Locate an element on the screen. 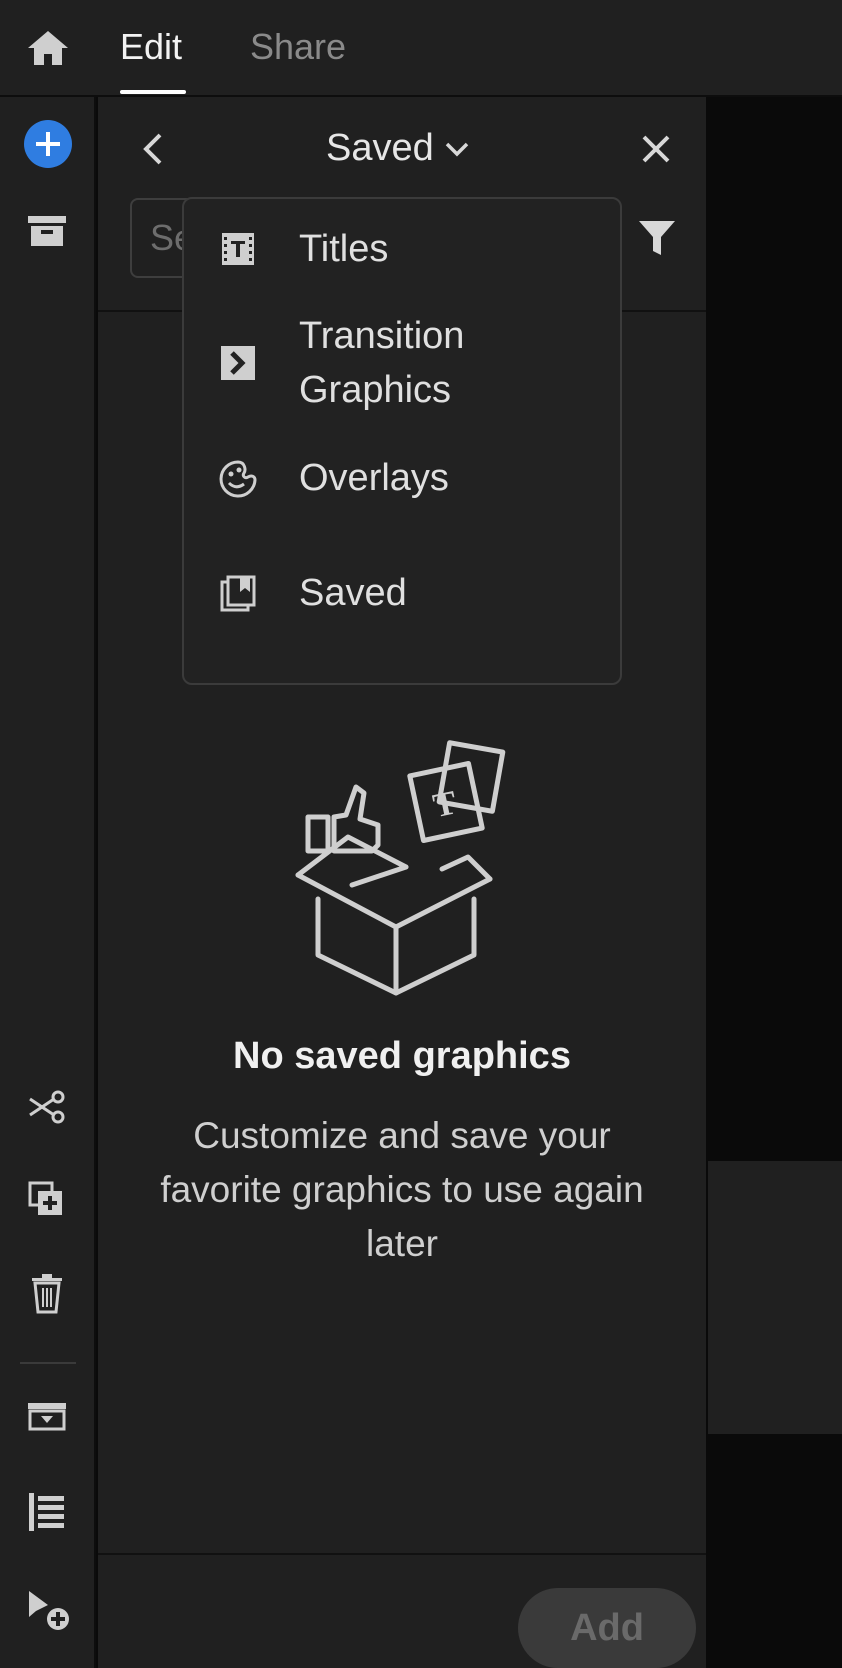 Image resolution: width=842 pixels, height=1668 pixels. storage-icon is located at coordinates (47, 1420).